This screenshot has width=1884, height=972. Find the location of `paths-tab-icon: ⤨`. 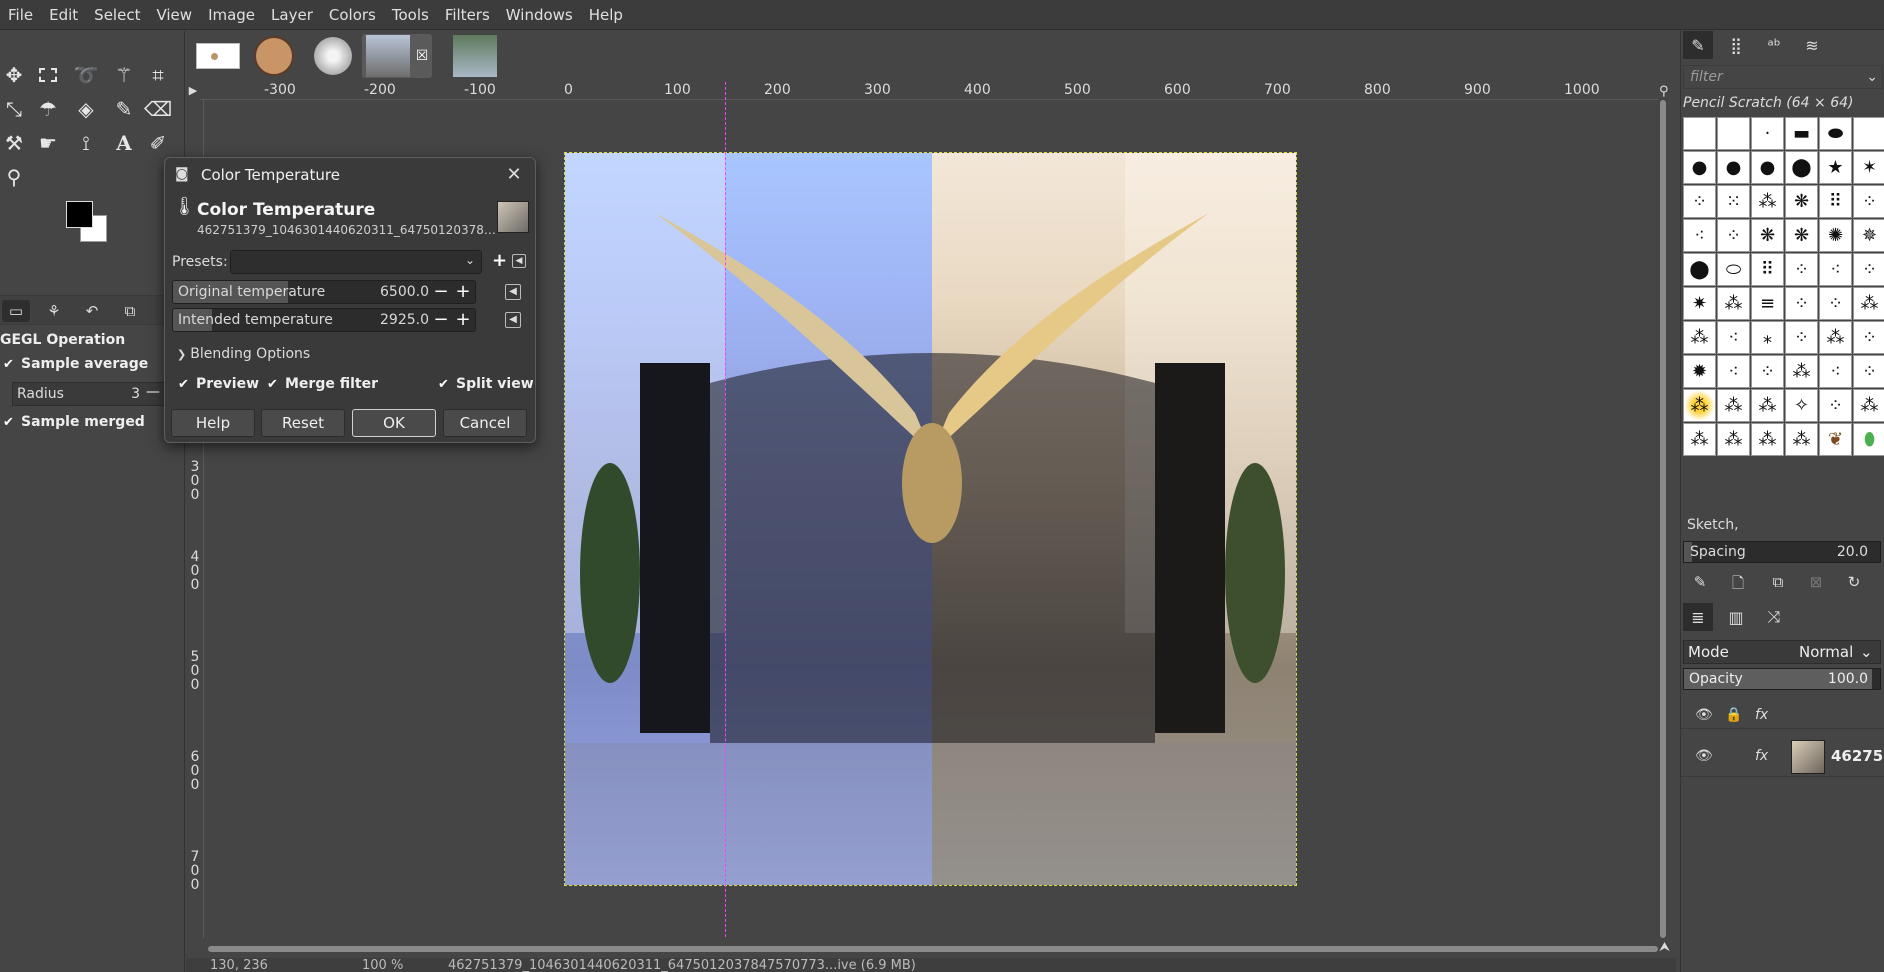

paths-tab-icon: ⤨ is located at coordinates (1774, 617).